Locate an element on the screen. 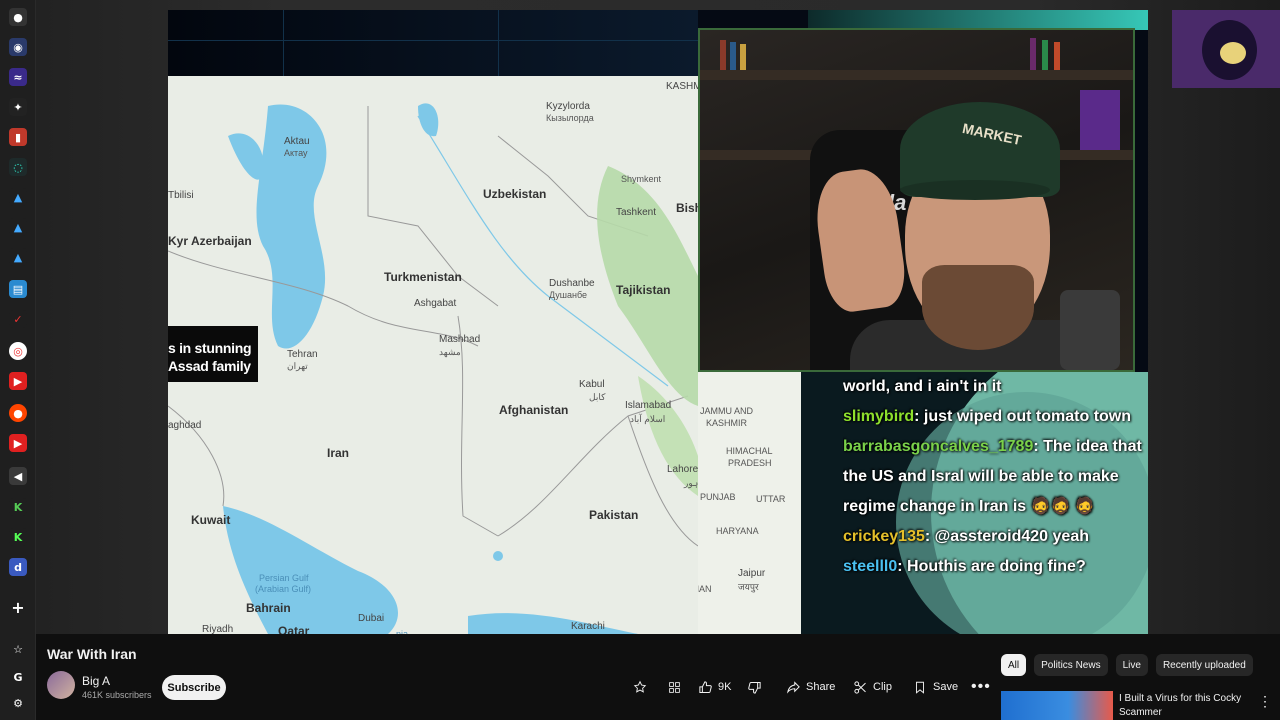 This screenshot has height=720, width=1280. map-label-uttar: UTTAR is located at coordinates (771, 499).